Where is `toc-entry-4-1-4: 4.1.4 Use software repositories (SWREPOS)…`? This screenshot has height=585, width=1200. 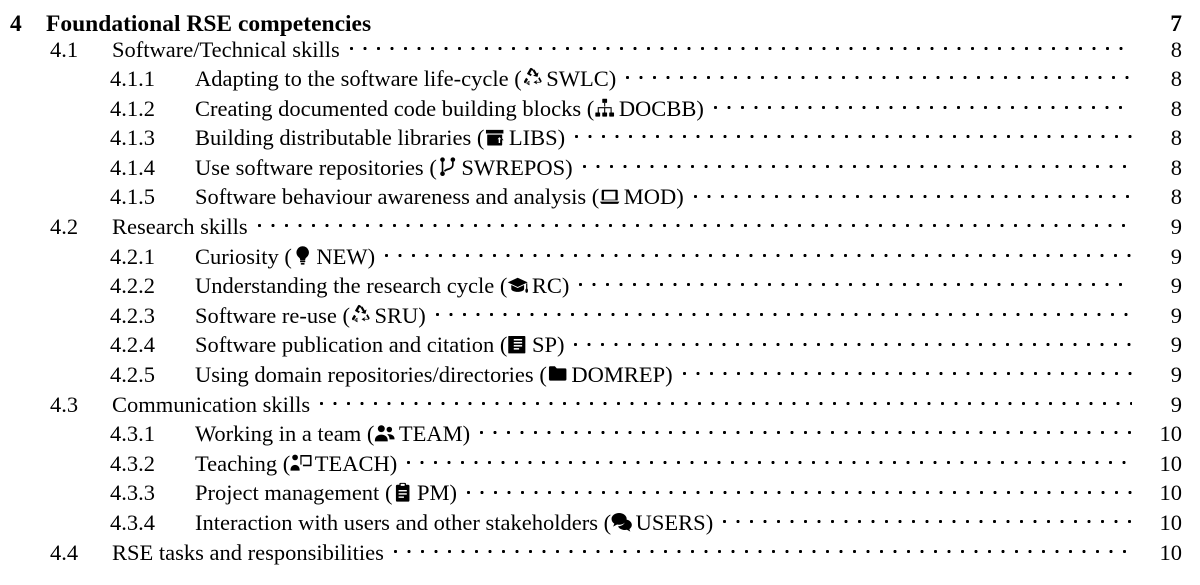
toc-entry-4-1-4: 4.1.4 Use software repositories (SWREPOS)… is located at coordinates (600, 167).